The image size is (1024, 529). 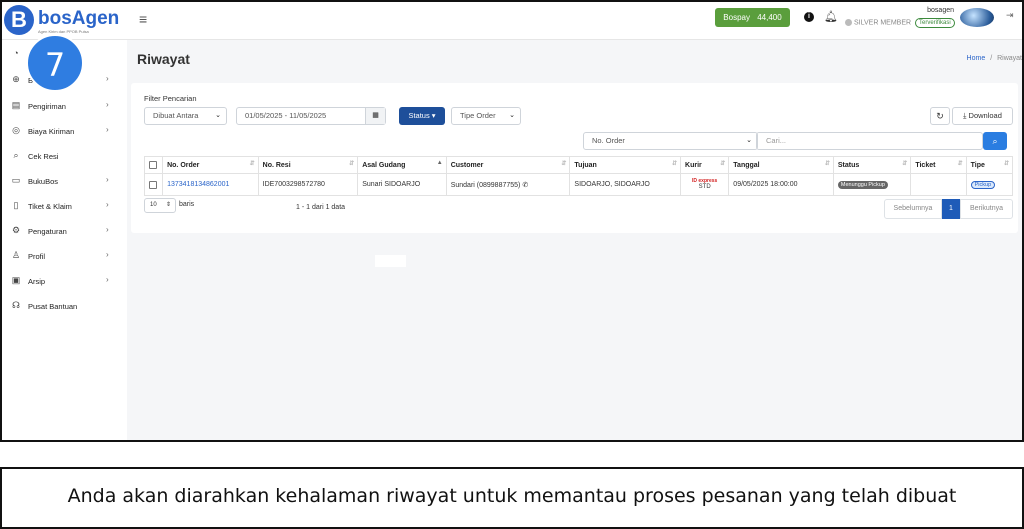 I want to click on order-type-select: Tipe Order ⌄, so click(x=486, y=116).